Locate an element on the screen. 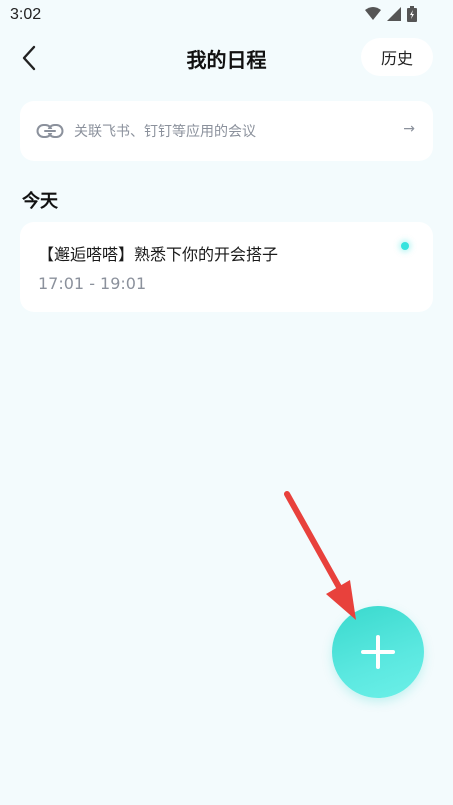 The width and height of the screenshot is (453, 805). battery-icon is located at coordinates (412, 14).